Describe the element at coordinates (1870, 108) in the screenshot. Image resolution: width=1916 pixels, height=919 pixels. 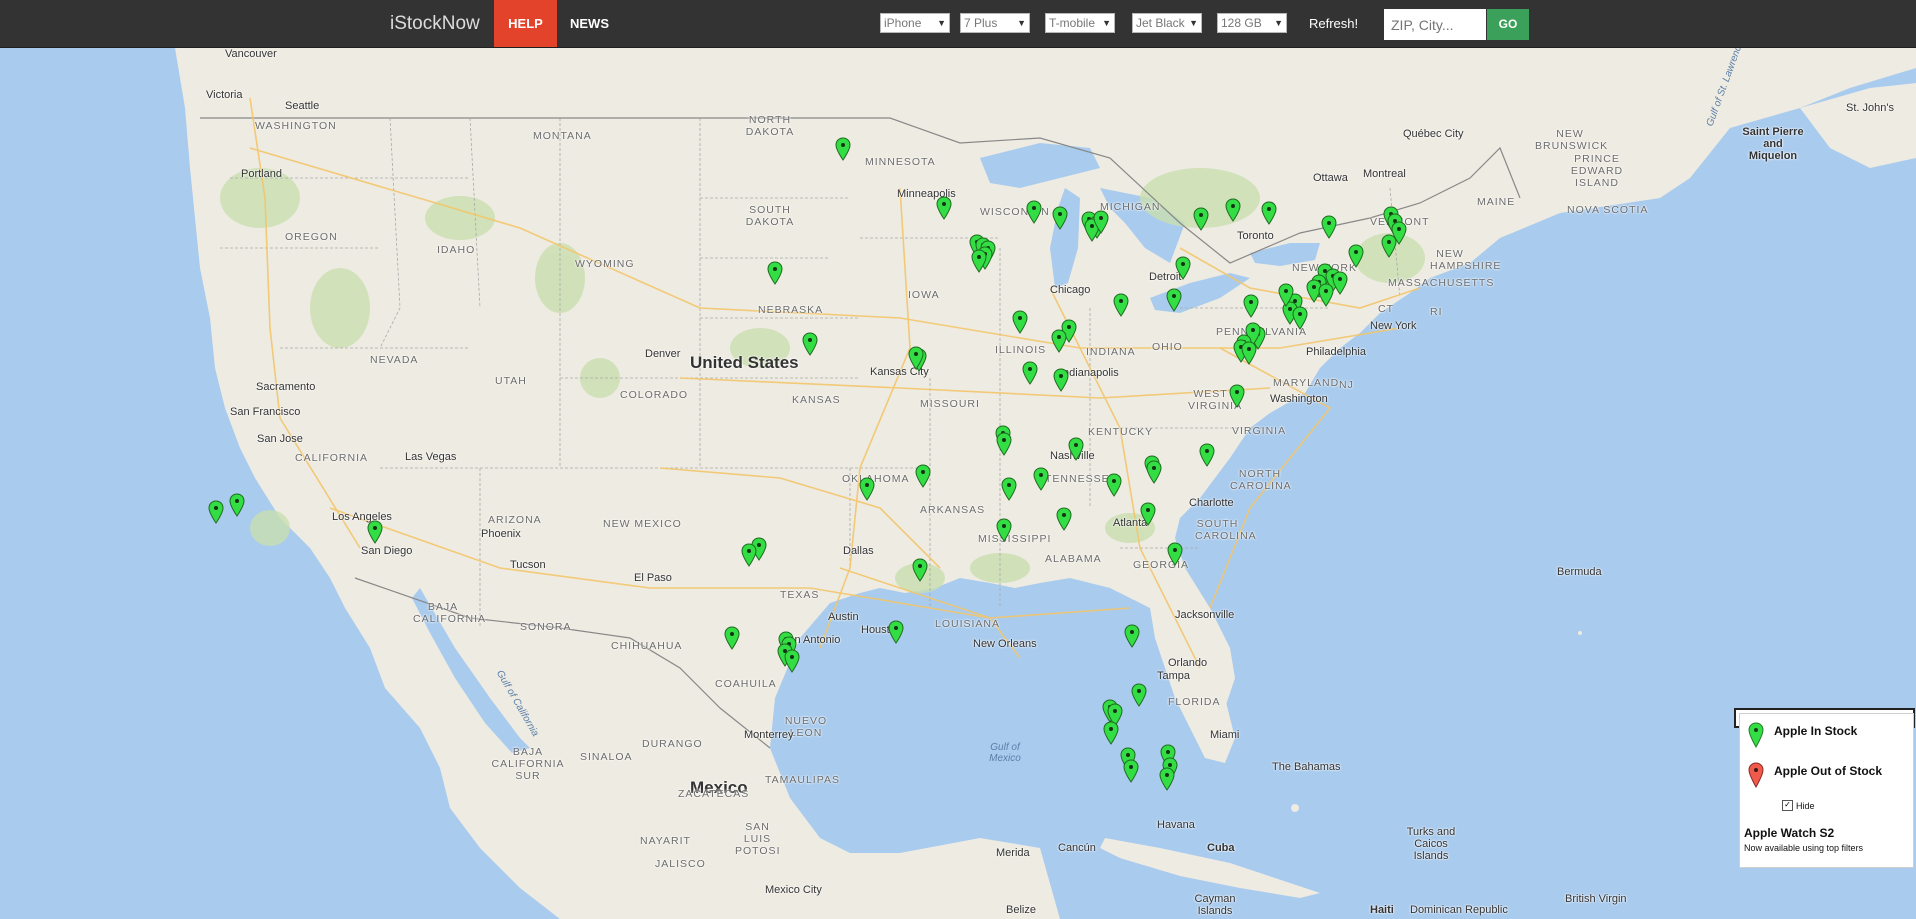
I see `city-label-stjohns: St. John's` at that location.